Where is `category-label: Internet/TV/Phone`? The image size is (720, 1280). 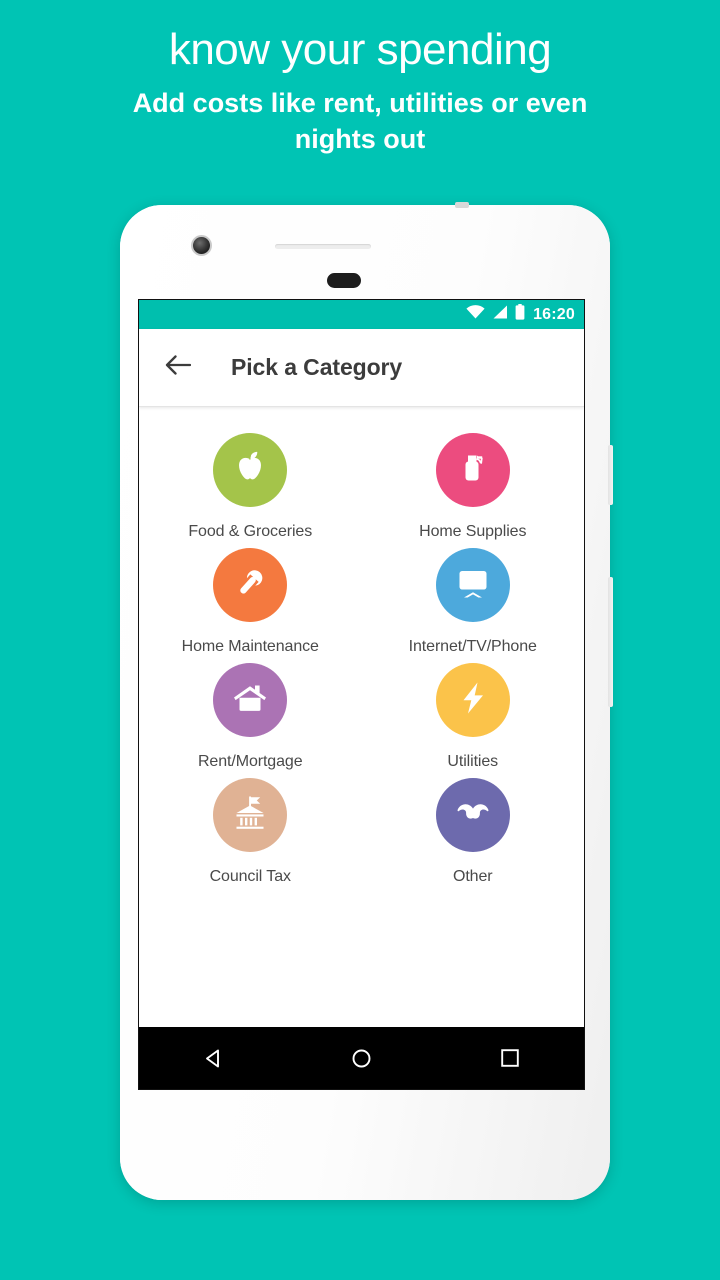 category-label: Internet/TV/Phone is located at coordinates (472, 646).